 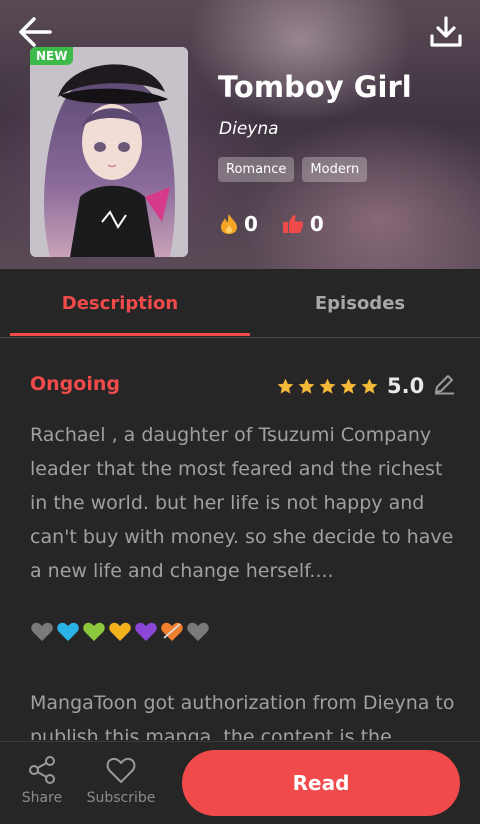 I want to click on author-name: Dieyna, so click(x=249, y=129).